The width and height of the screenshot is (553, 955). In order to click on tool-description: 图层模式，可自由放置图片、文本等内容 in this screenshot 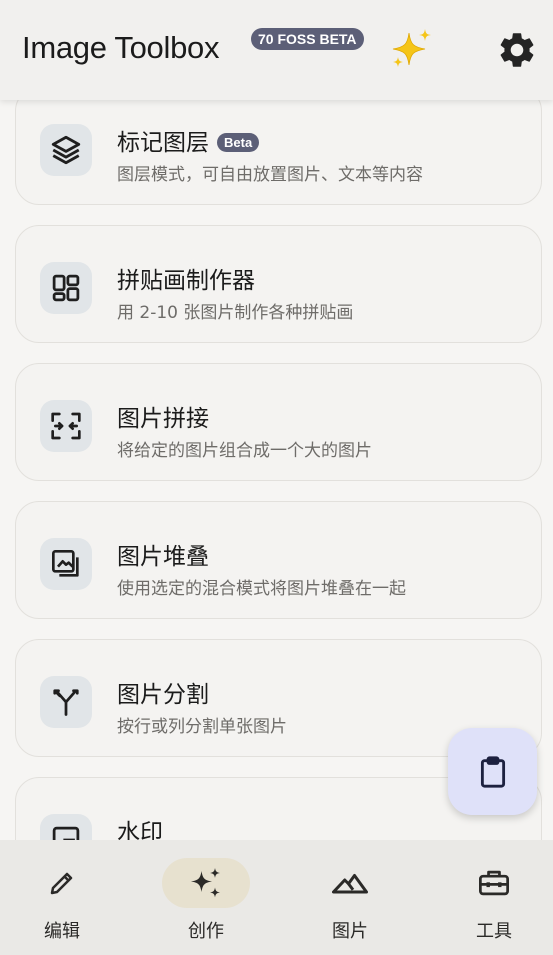, I will do `click(270, 175)`.